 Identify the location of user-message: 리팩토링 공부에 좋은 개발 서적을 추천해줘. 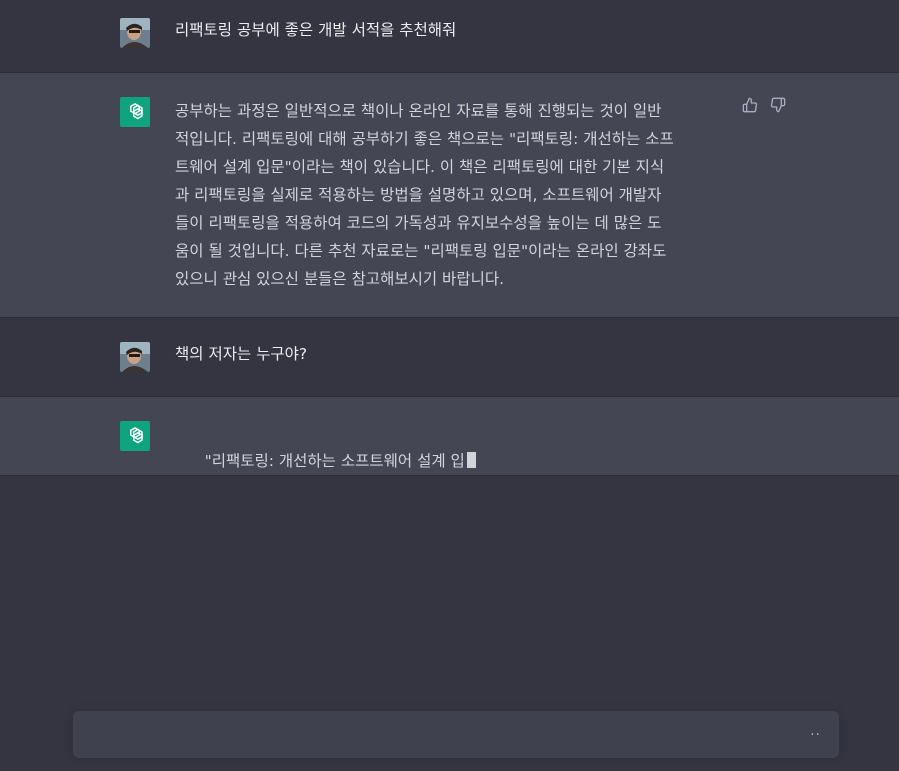
(449, 36).